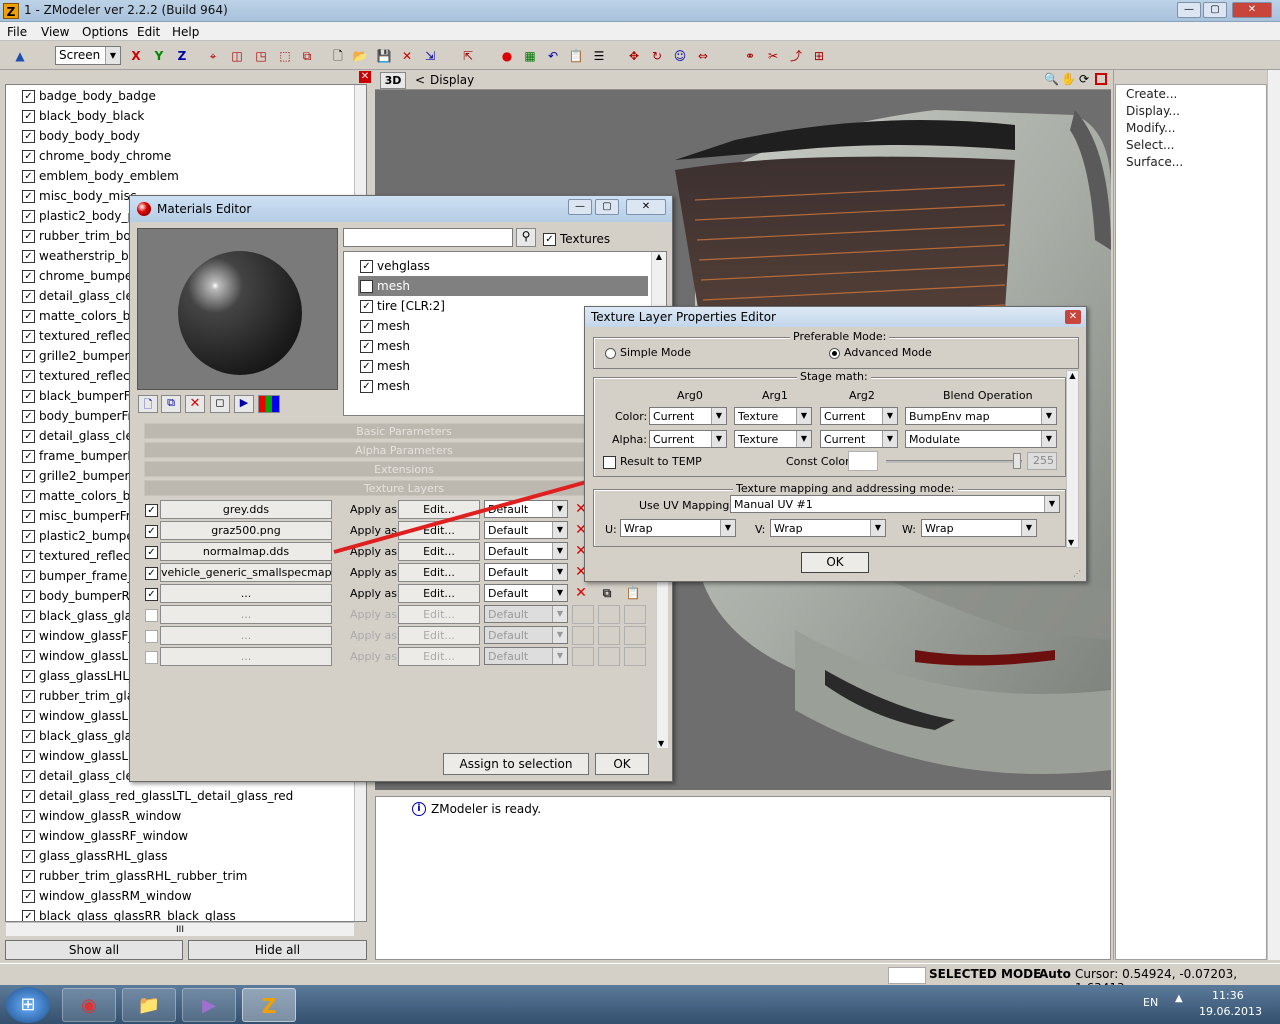  What do you see at coordinates (80, 216) in the screenshot?
I see `object-list-item: ✓ plastic2_body_pl` at bounding box center [80, 216].